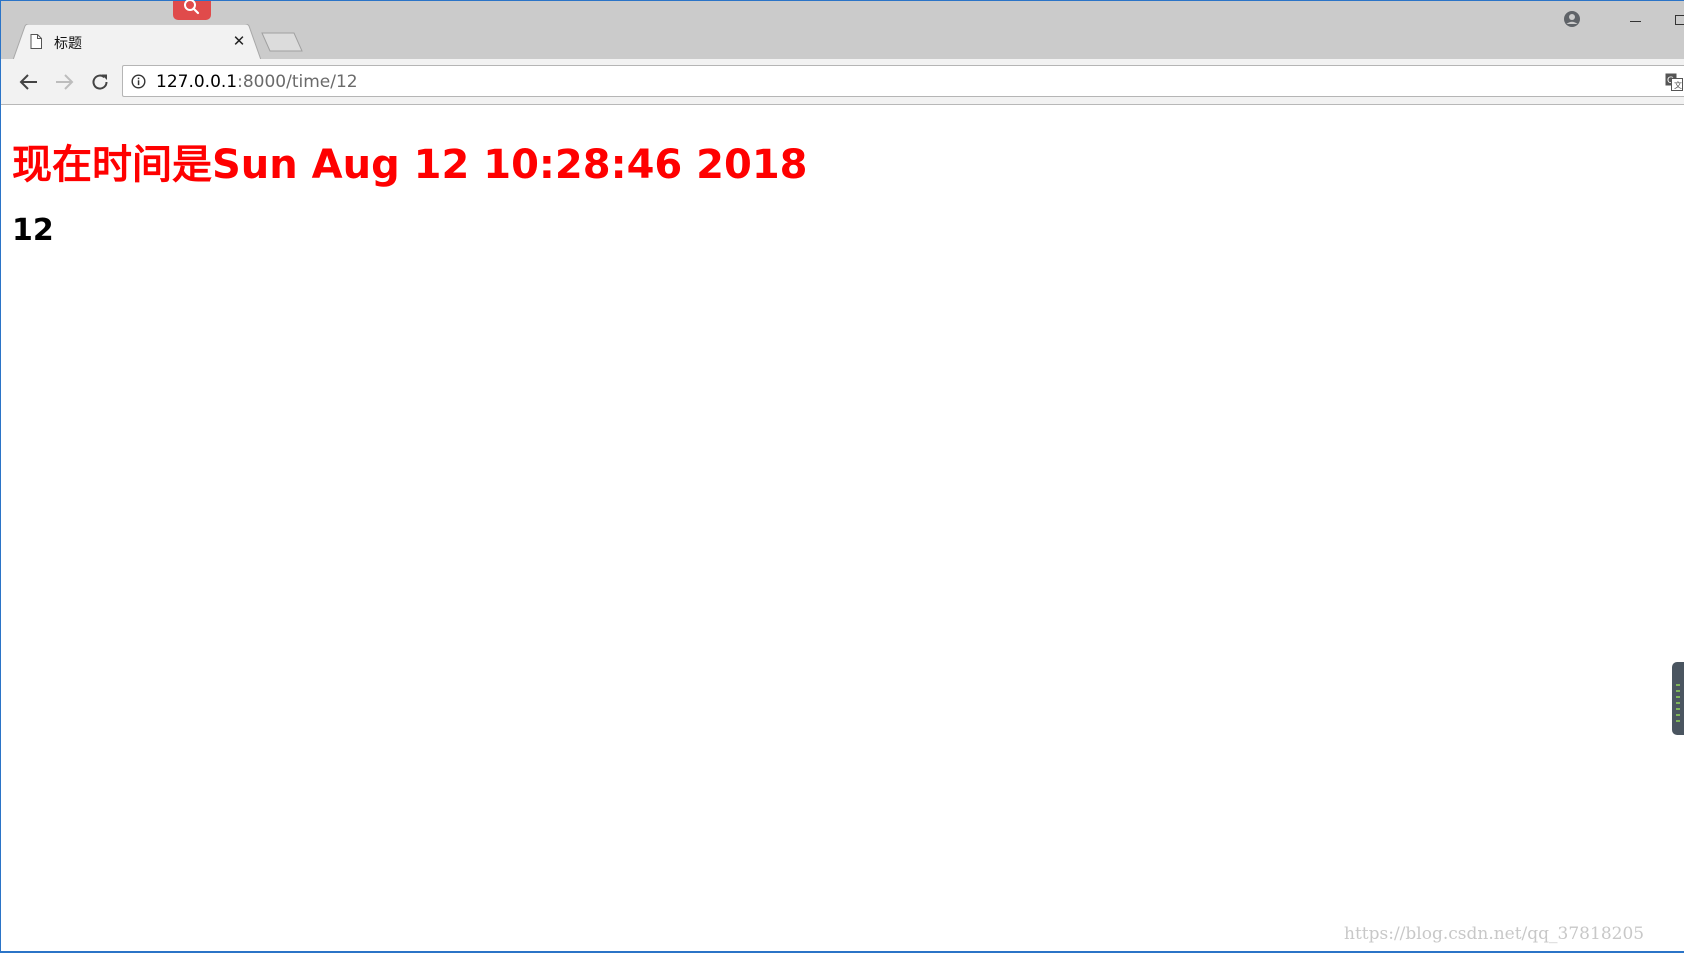  What do you see at coordinates (1678, 85) in the screenshot?
I see `svg-text: 文` at bounding box center [1678, 85].